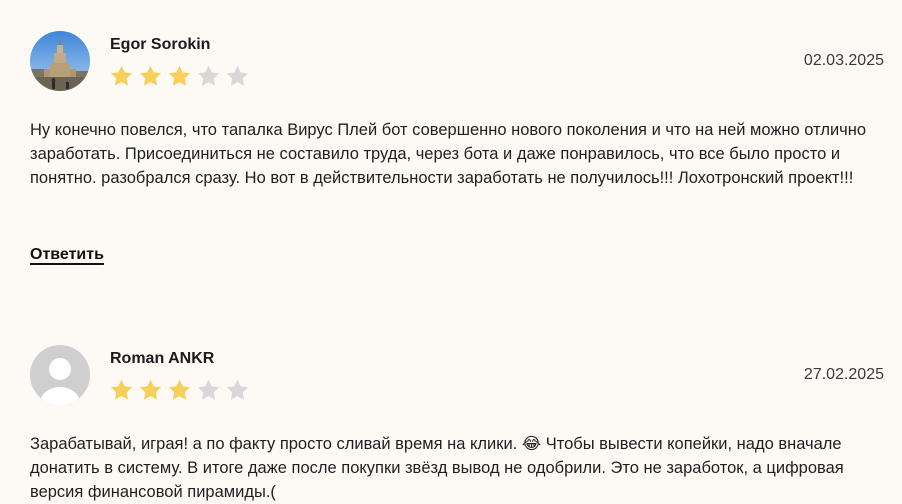  Describe the element at coordinates (162, 358) in the screenshot. I see `review-author: Roman ANKR` at that location.